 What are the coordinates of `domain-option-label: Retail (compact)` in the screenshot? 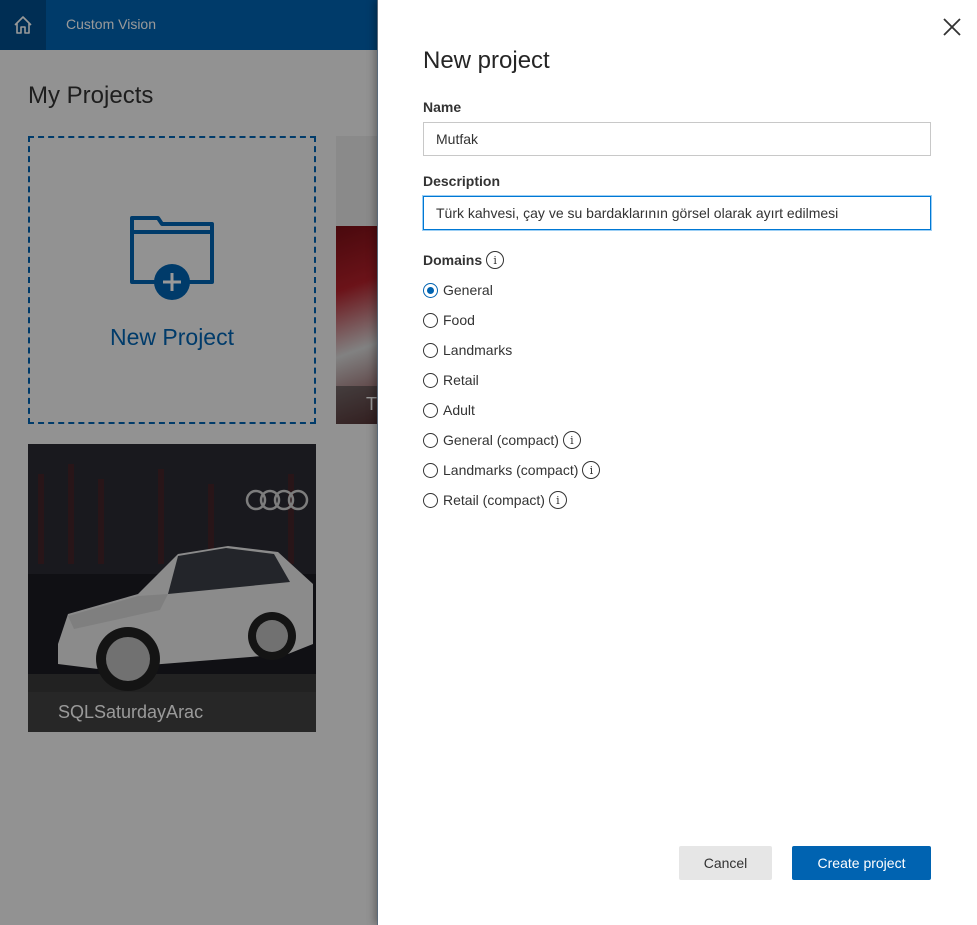 It's located at (494, 500).